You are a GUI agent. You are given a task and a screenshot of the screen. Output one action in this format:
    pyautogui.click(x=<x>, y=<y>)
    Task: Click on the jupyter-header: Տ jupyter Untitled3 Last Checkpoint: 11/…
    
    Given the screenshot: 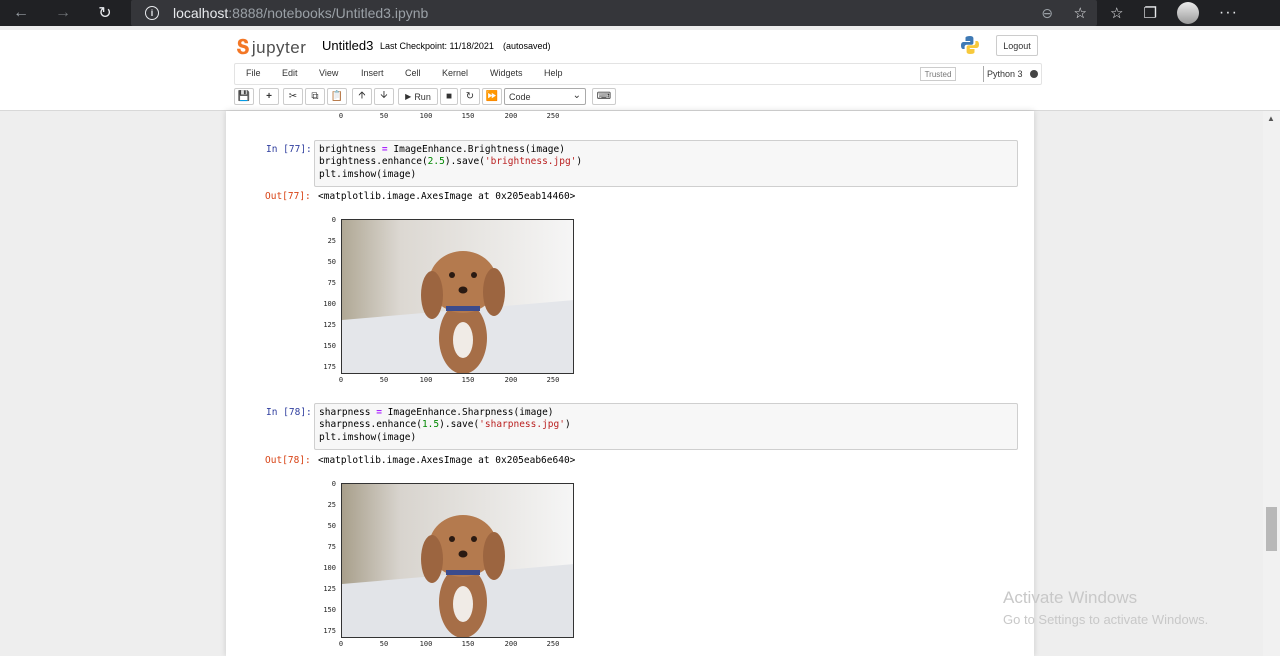 What is the action you would take?
    pyautogui.click(x=640, y=70)
    